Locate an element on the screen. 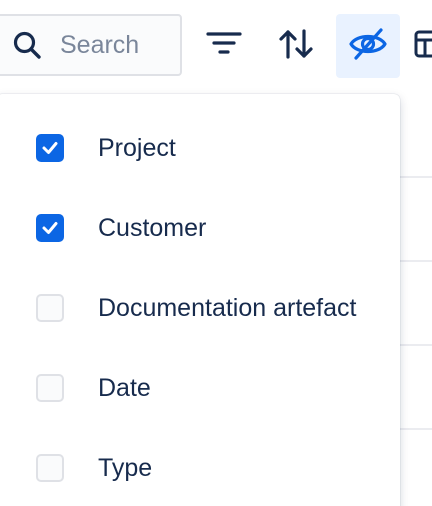 The width and height of the screenshot is (432, 506). filter-button is located at coordinates (224, 46).